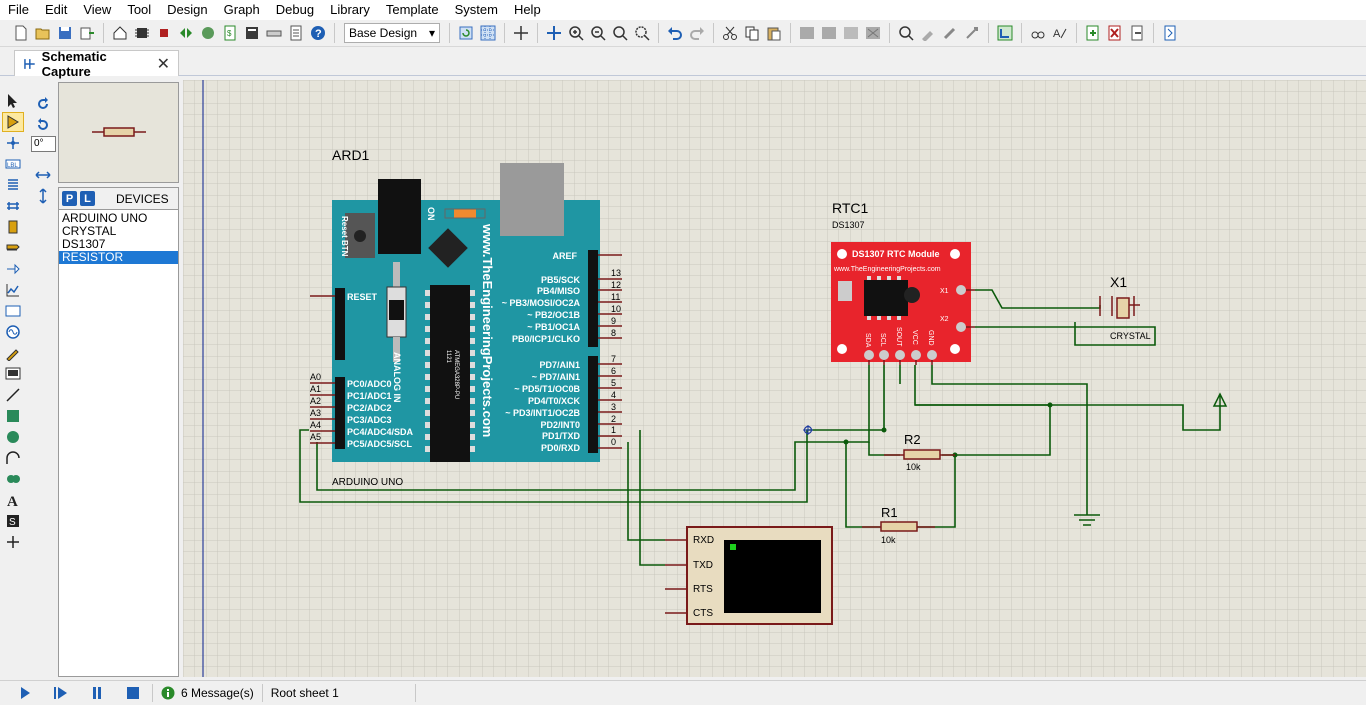  I want to click on voltage-probe-icon, so click(13, 353).